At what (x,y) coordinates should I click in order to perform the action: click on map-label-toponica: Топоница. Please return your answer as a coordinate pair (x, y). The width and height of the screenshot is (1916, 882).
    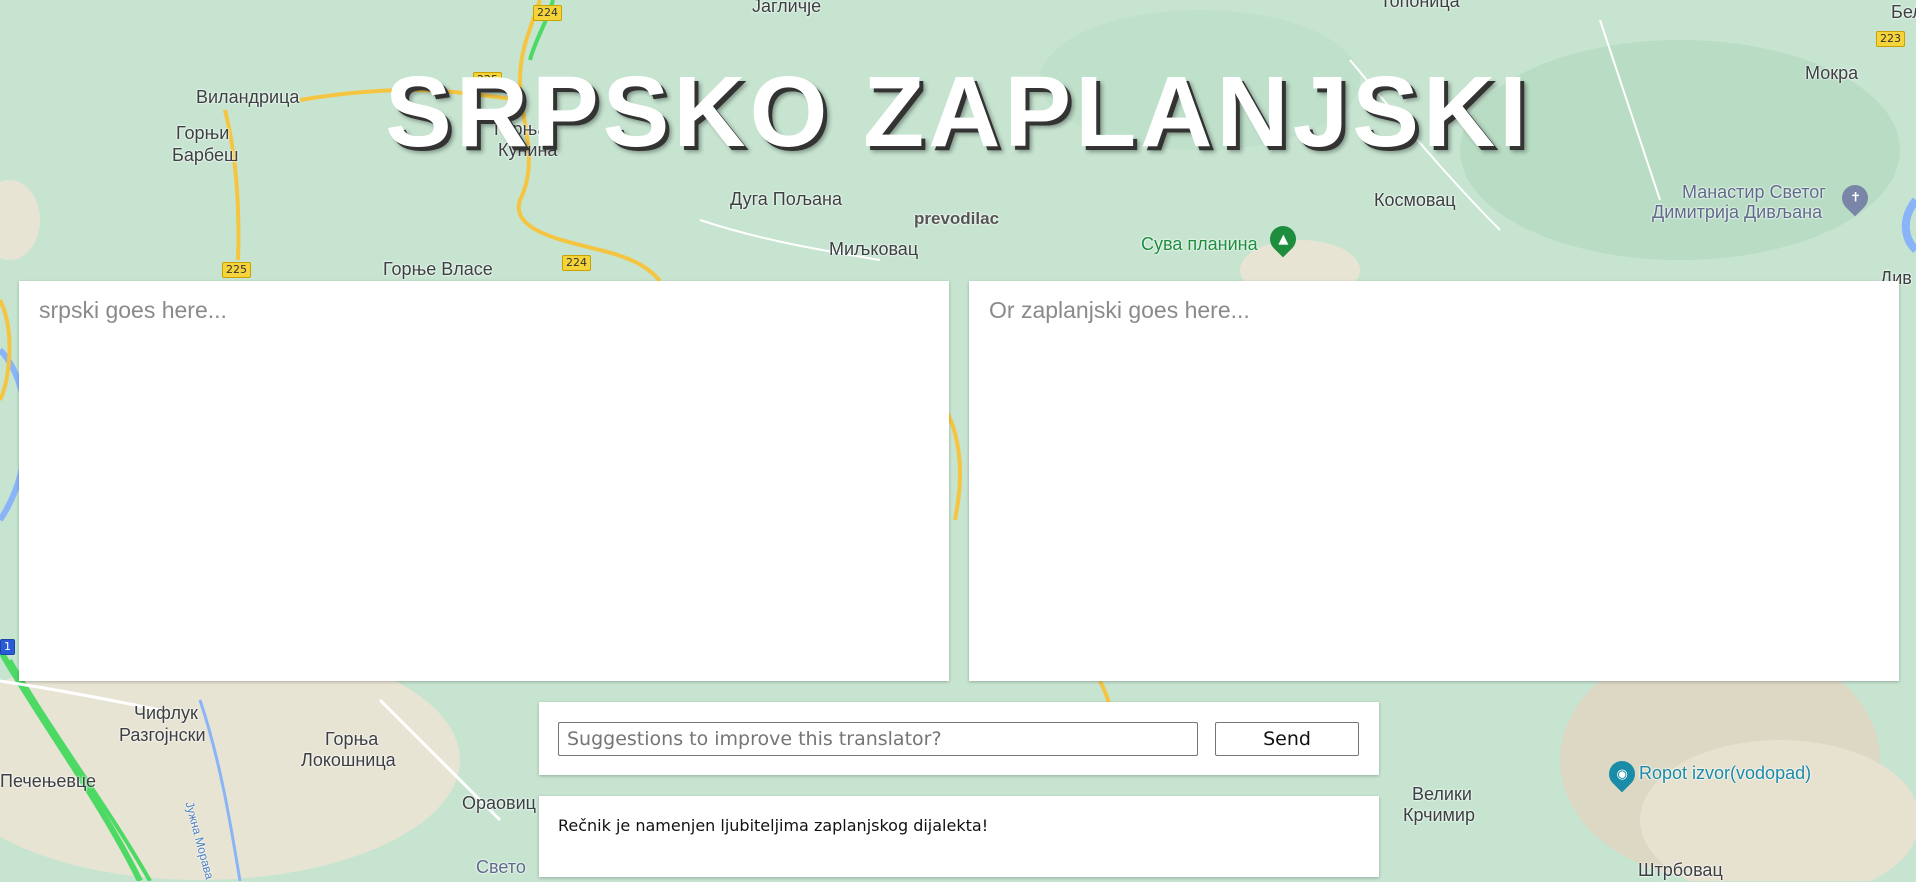
    Looking at the image, I should click on (1420, 5).